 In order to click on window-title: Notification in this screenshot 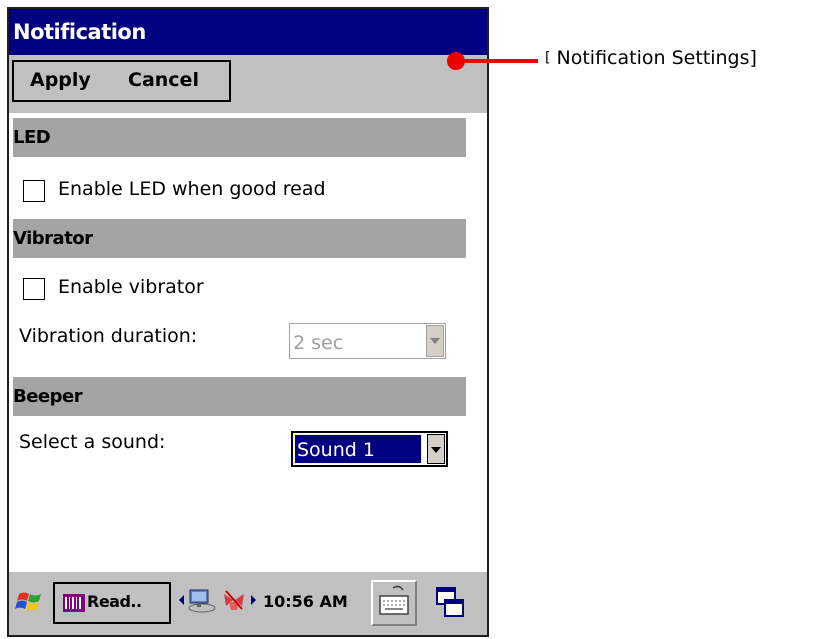, I will do `click(79, 32)`.